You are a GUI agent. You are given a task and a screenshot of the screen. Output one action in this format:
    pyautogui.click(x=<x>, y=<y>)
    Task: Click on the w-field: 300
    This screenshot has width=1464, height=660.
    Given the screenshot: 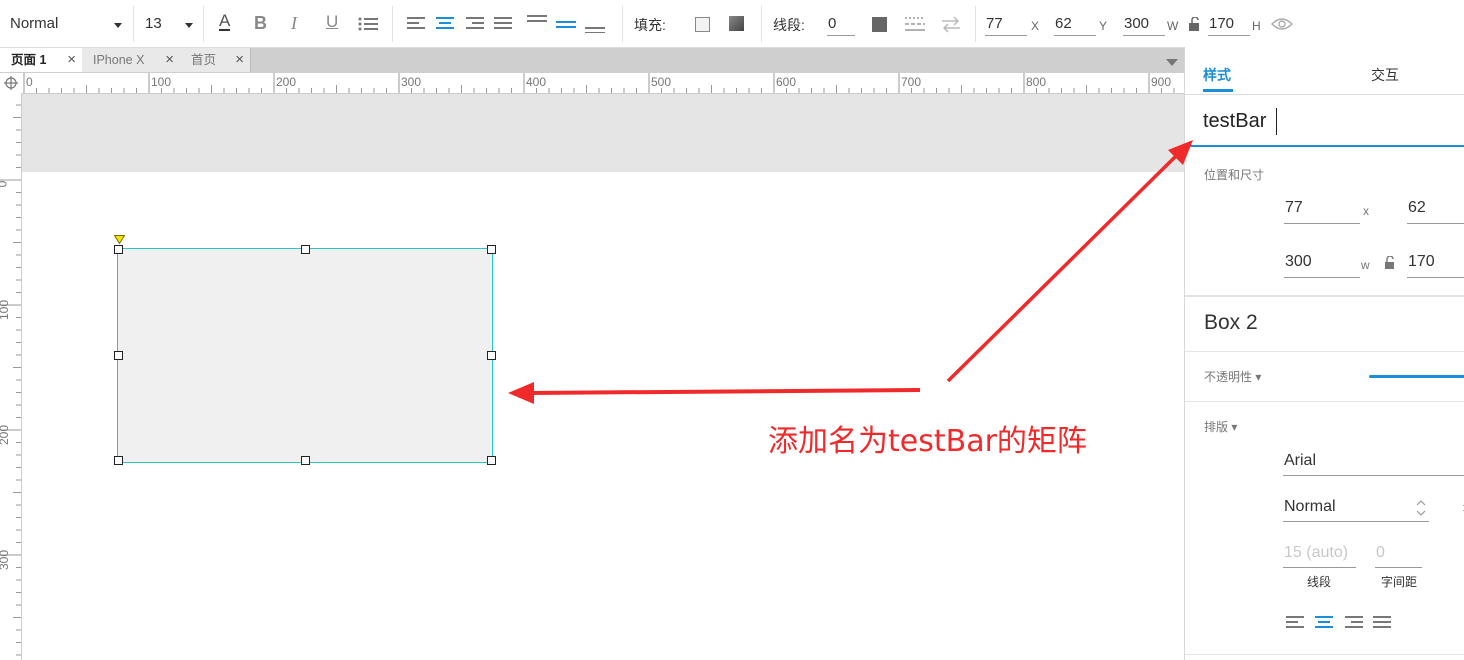 What is the action you would take?
    pyautogui.click(x=1298, y=262)
    